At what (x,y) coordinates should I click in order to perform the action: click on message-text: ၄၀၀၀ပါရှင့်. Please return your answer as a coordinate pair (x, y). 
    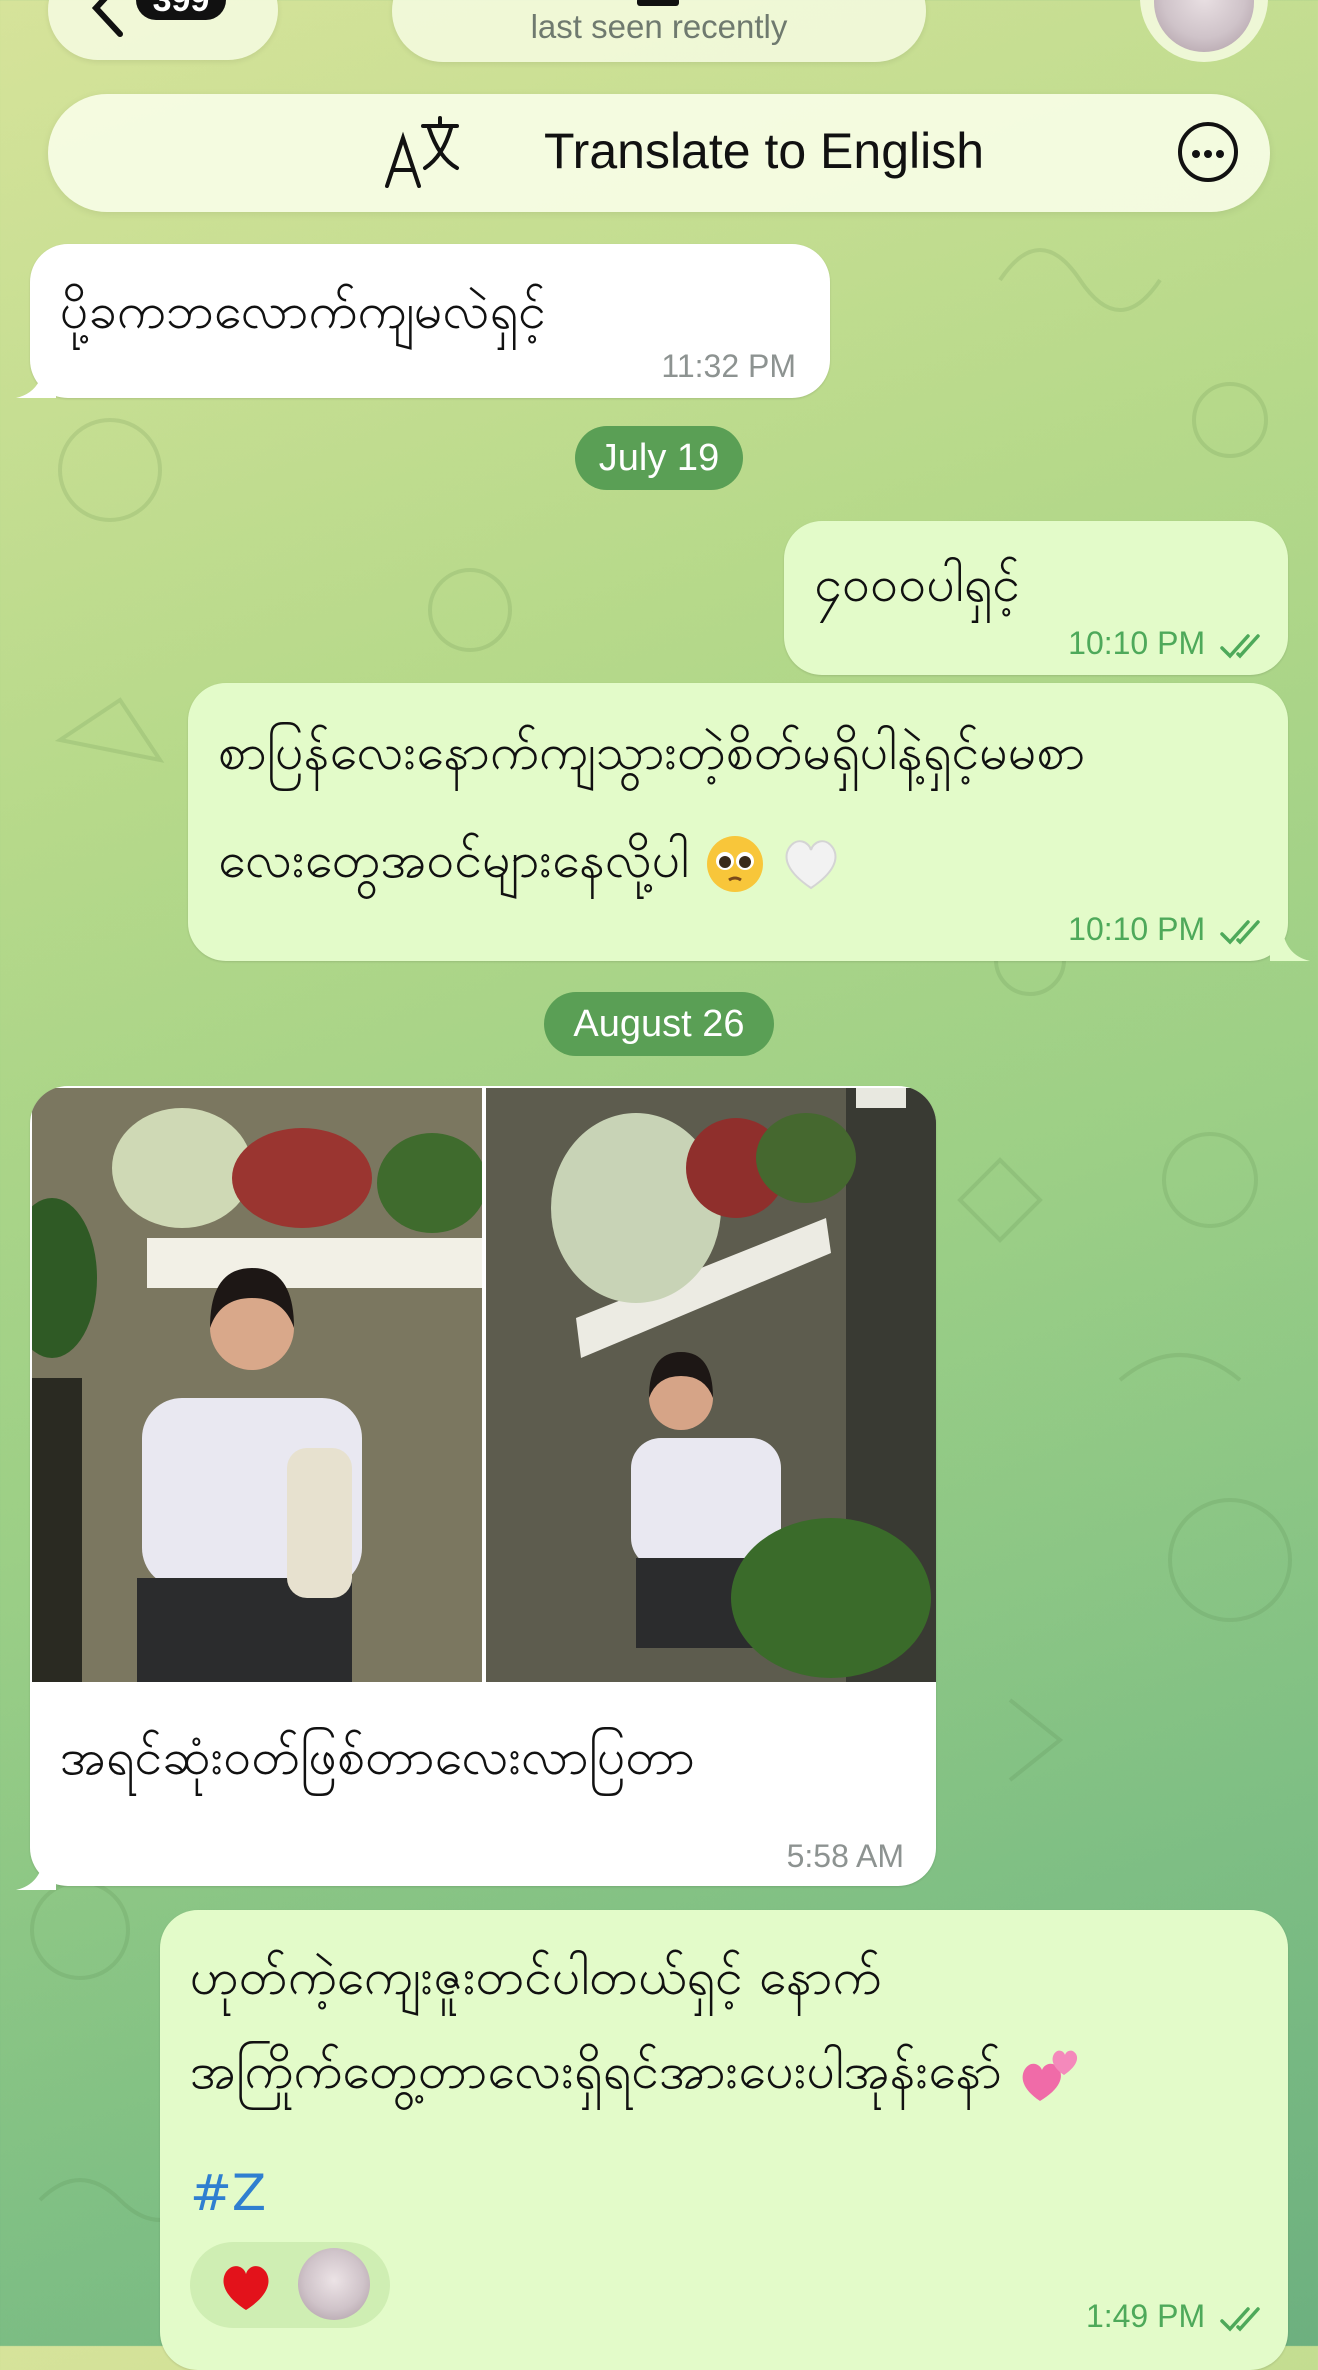
    Looking at the image, I should click on (917, 584).